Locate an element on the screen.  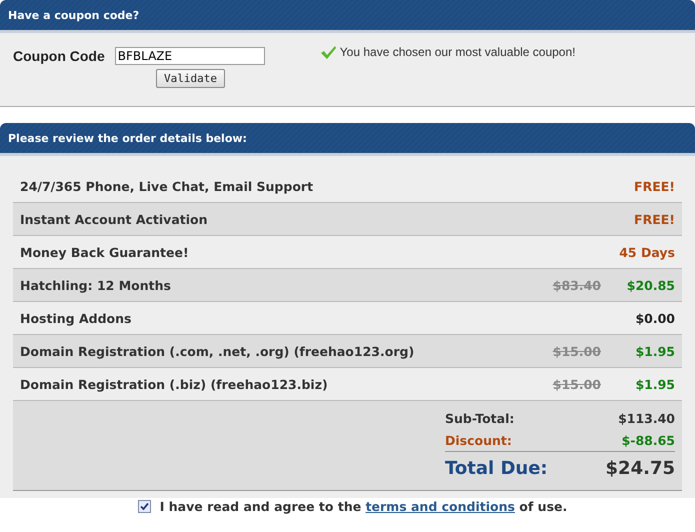
agree-checkbox is located at coordinates (144, 506).